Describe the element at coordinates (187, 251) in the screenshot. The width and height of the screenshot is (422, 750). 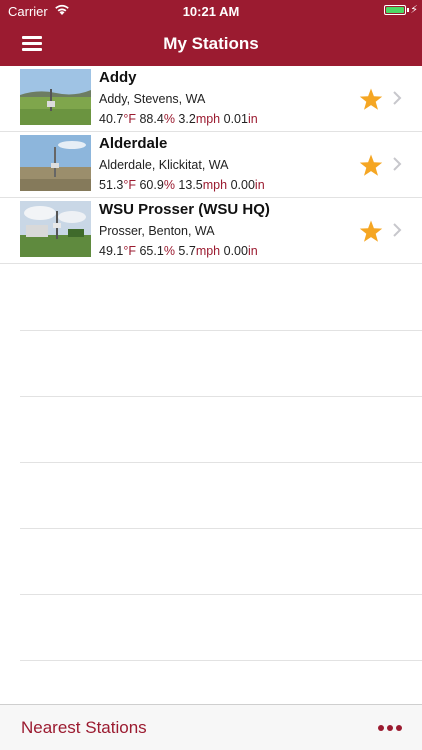
I see `wind-value: 5.7` at that location.